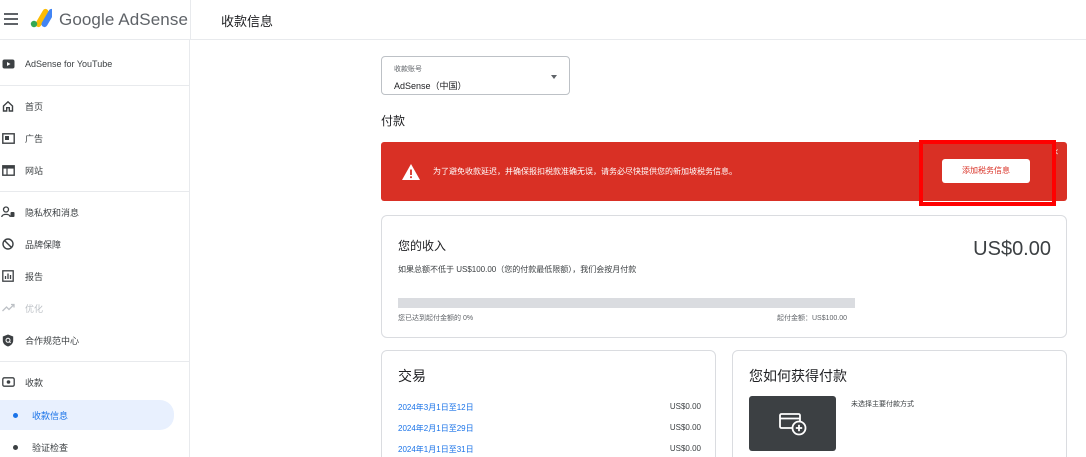 The image size is (1086, 457). I want to click on sidebar-item-label: 广告, so click(34, 138).